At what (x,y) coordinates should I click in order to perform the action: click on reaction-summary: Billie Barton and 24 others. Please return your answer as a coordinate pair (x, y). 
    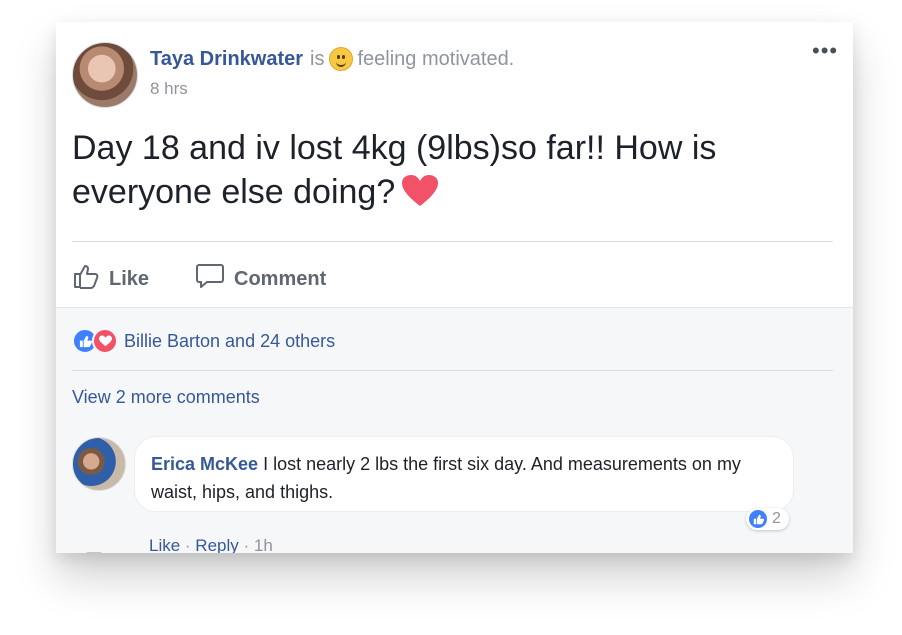
    Looking at the image, I should click on (203, 341).